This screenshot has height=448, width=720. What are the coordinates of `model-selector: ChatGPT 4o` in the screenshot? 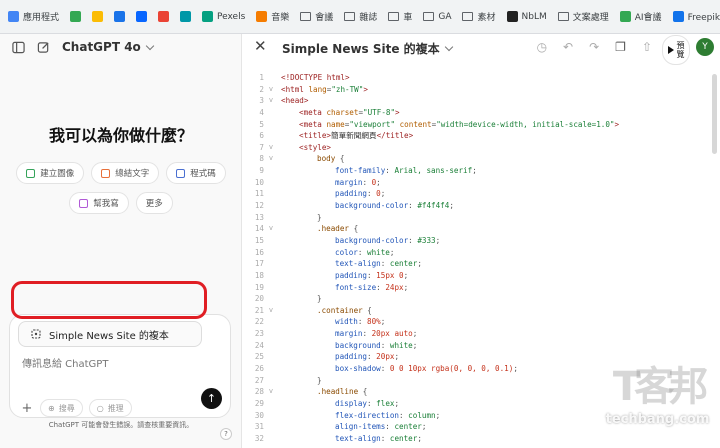 It's located at (101, 47).